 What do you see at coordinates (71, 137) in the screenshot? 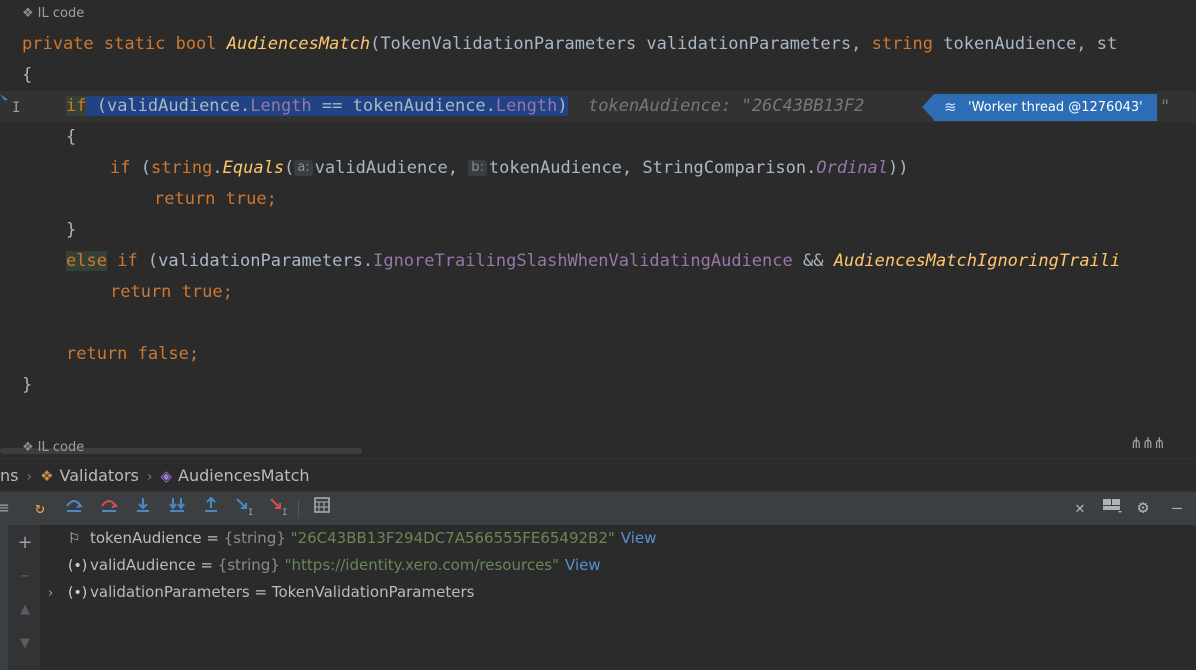
I see `brace-open-inner: {` at bounding box center [71, 137].